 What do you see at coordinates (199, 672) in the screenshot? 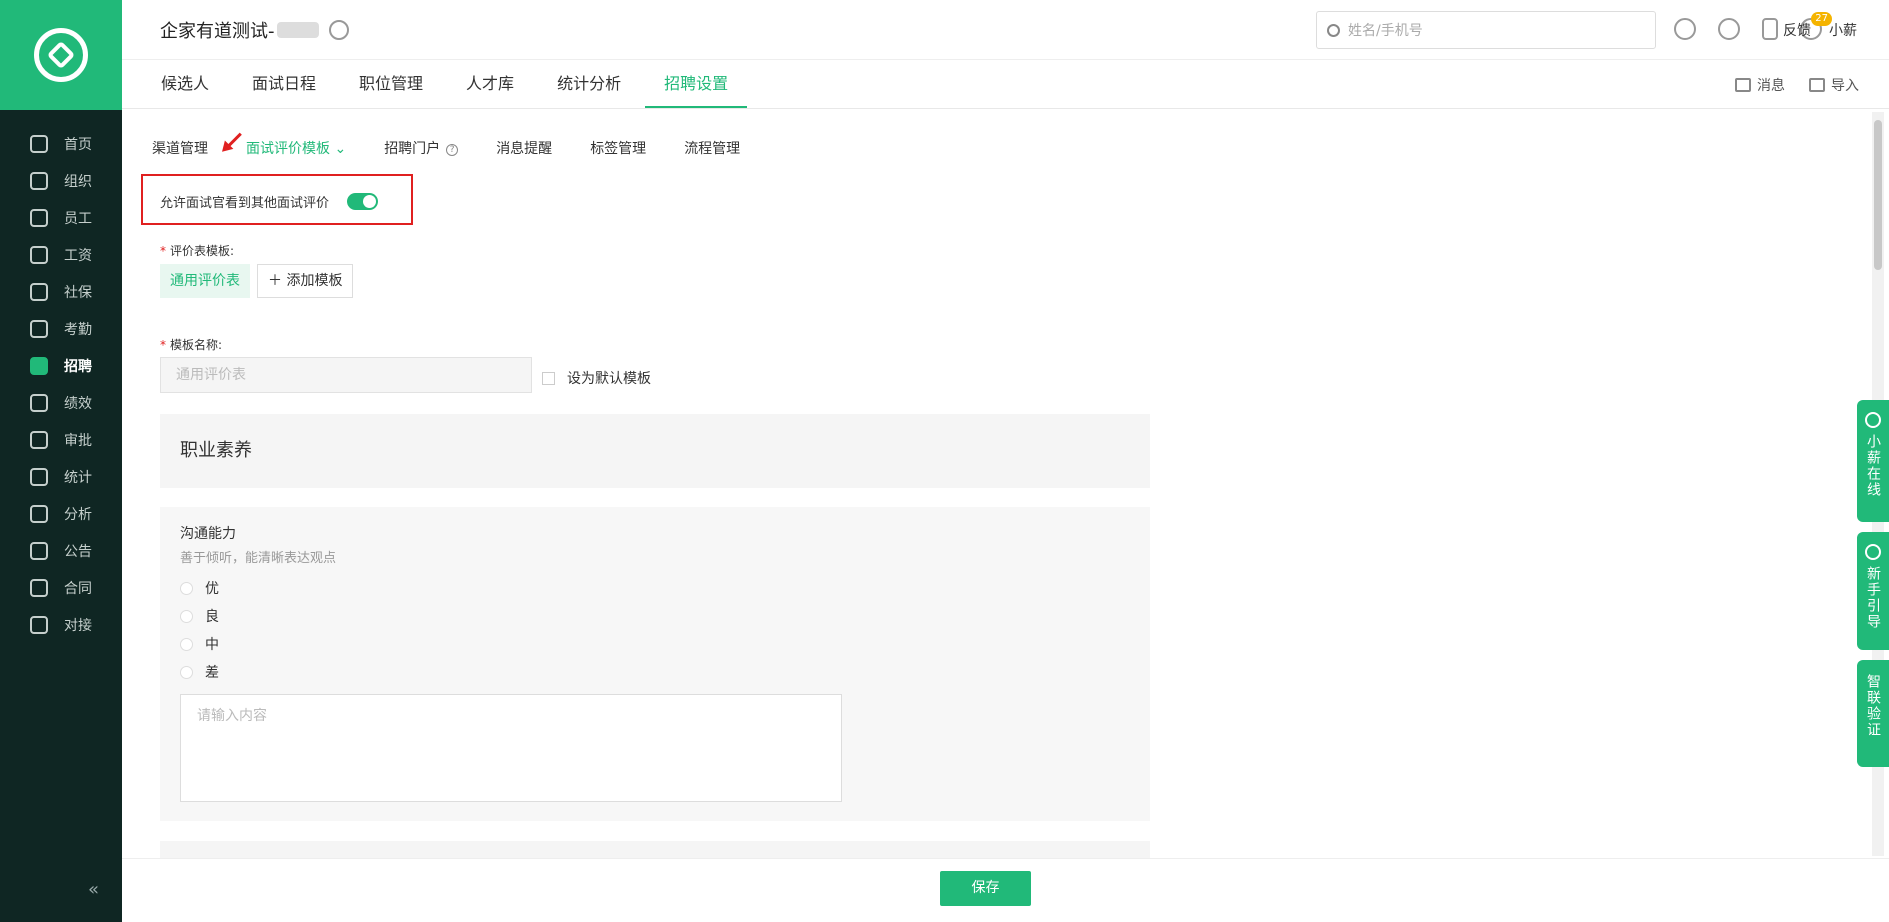
I see `option-poor: 差` at bounding box center [199, 672].